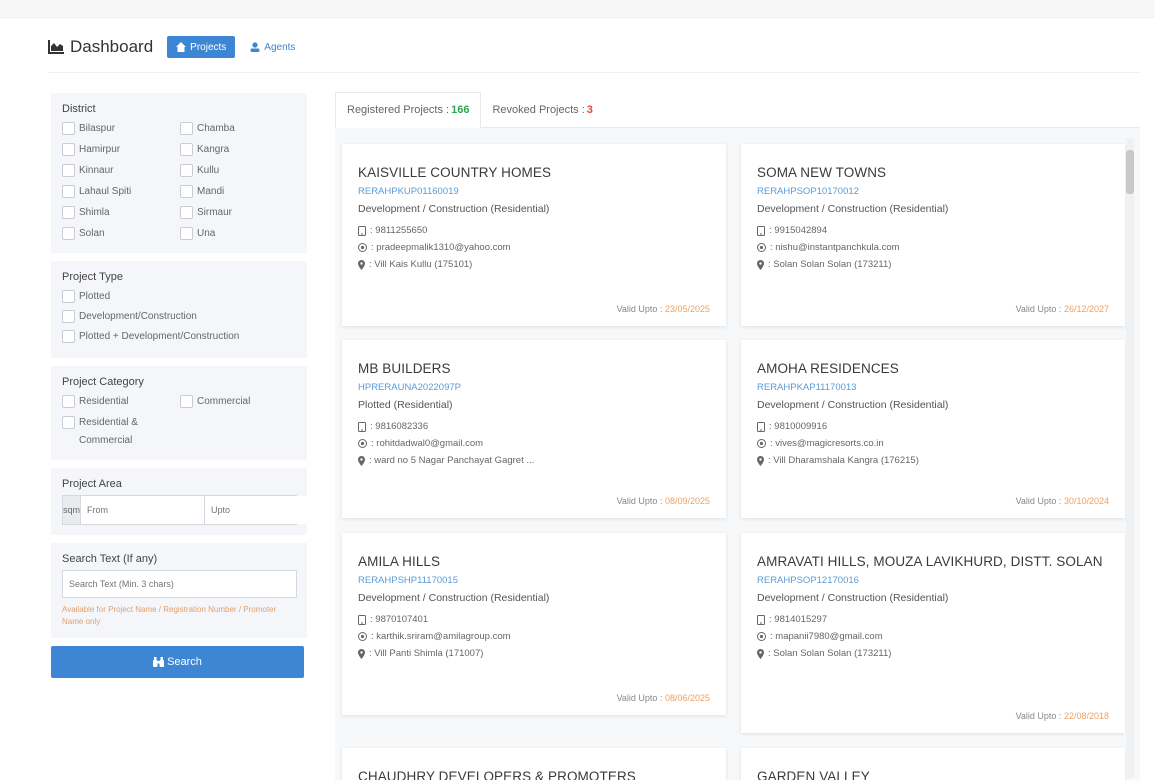 The image size is (1155, 780). I want to click on scrollbar, so click(1130, 458).